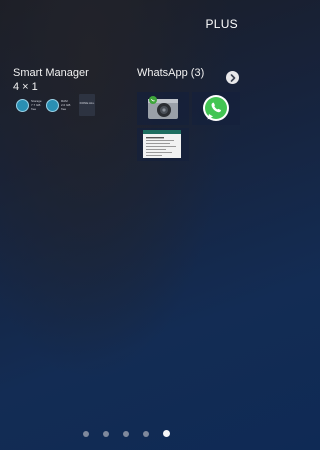 Image resolution: width=320 pixels, height=450 pixels. I want to click on whatsapp-logo-icon, so click(216, 108).